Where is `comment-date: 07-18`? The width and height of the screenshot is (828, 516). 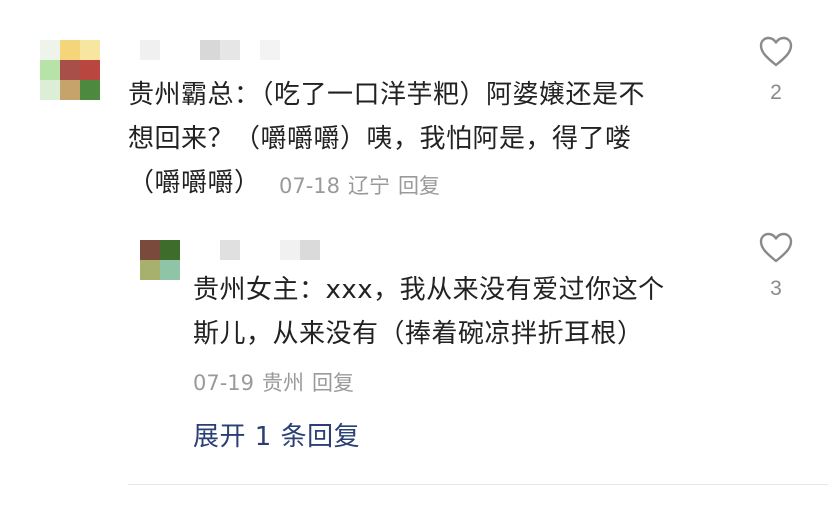
comment-date: 07-18 is located at coordinates (310, 186).